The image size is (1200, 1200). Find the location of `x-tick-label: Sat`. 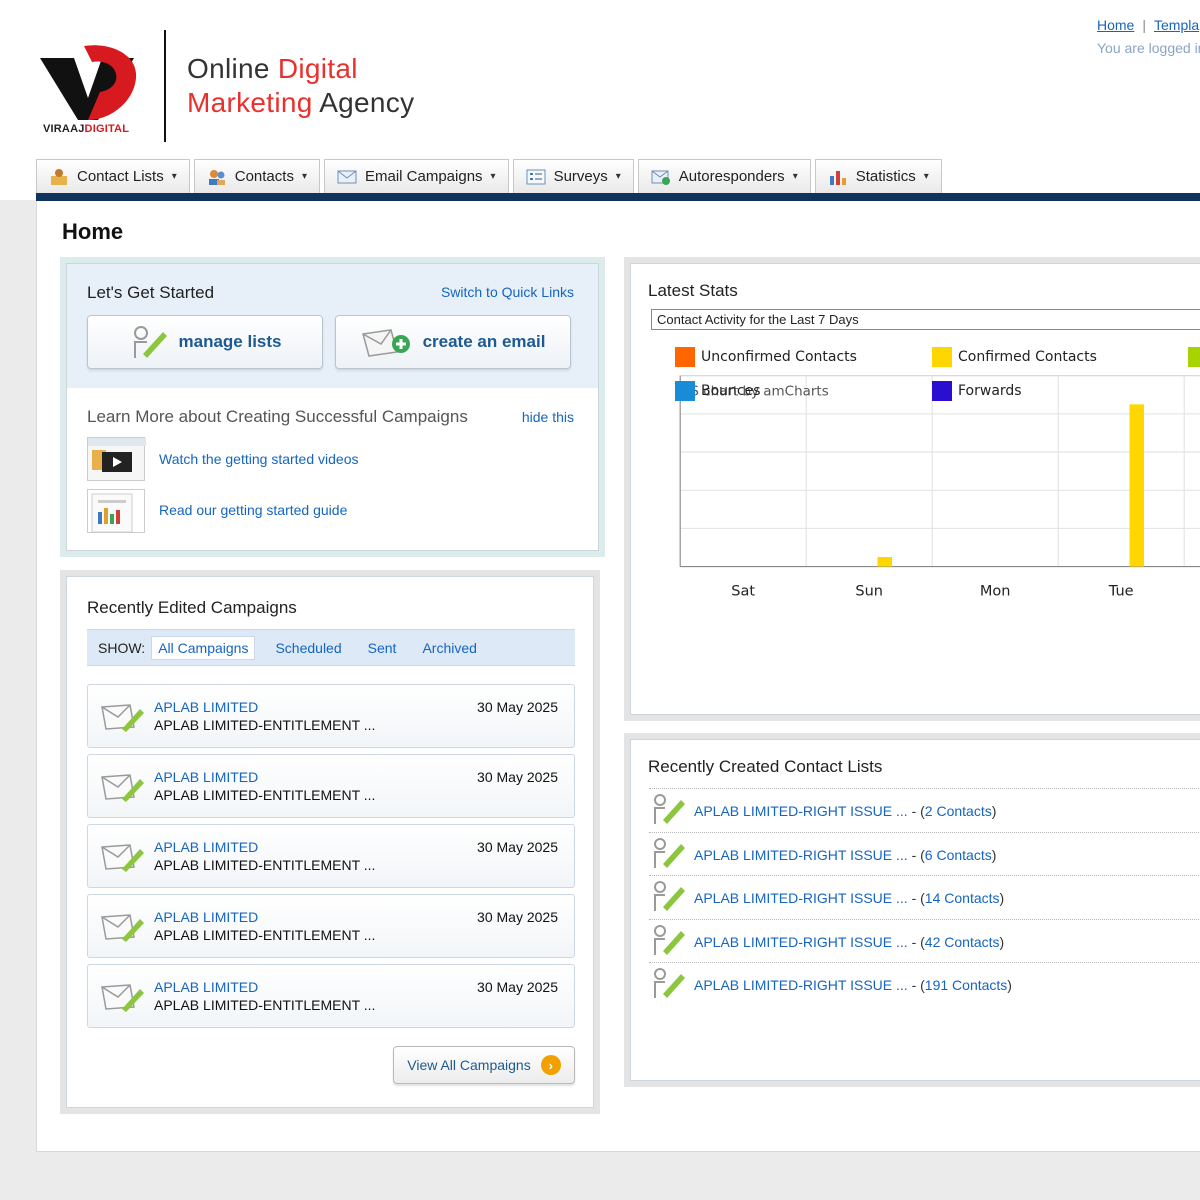

x-tick-label: Sat is located at coordinates (743, 592).